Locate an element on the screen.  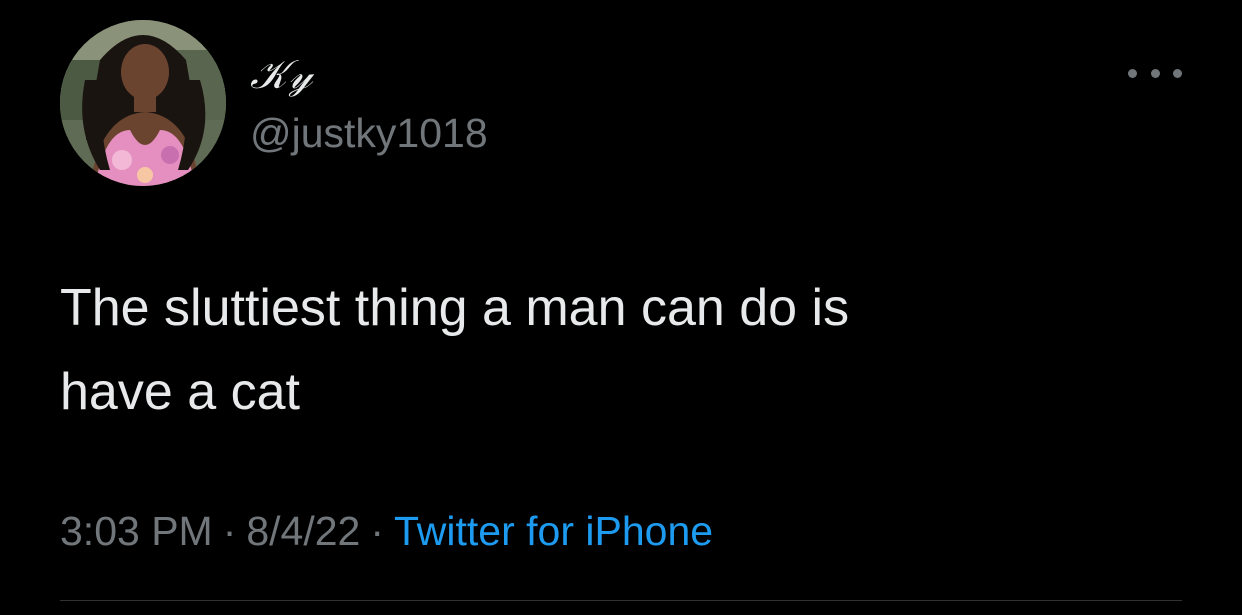
display-name: 𝒦𝓎 is located at coordinates (282, 75).